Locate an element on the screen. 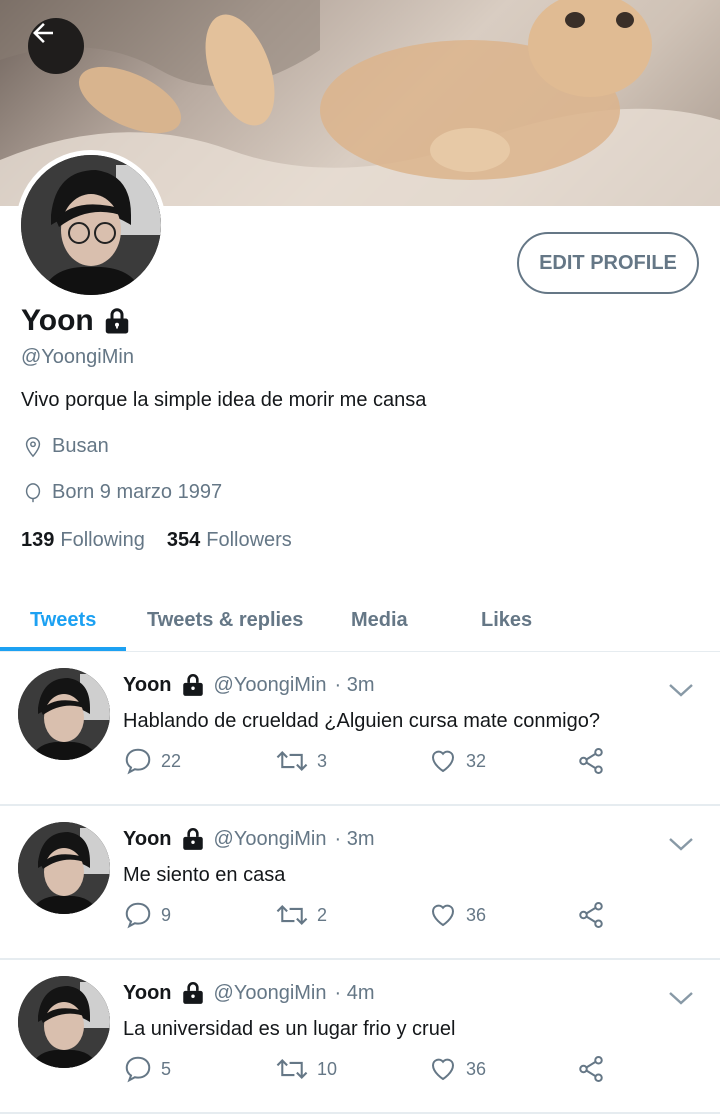 The height and width of the screenshot is (1118, 720). profile-name-text: Yoon is located at coordinates (57, 320).